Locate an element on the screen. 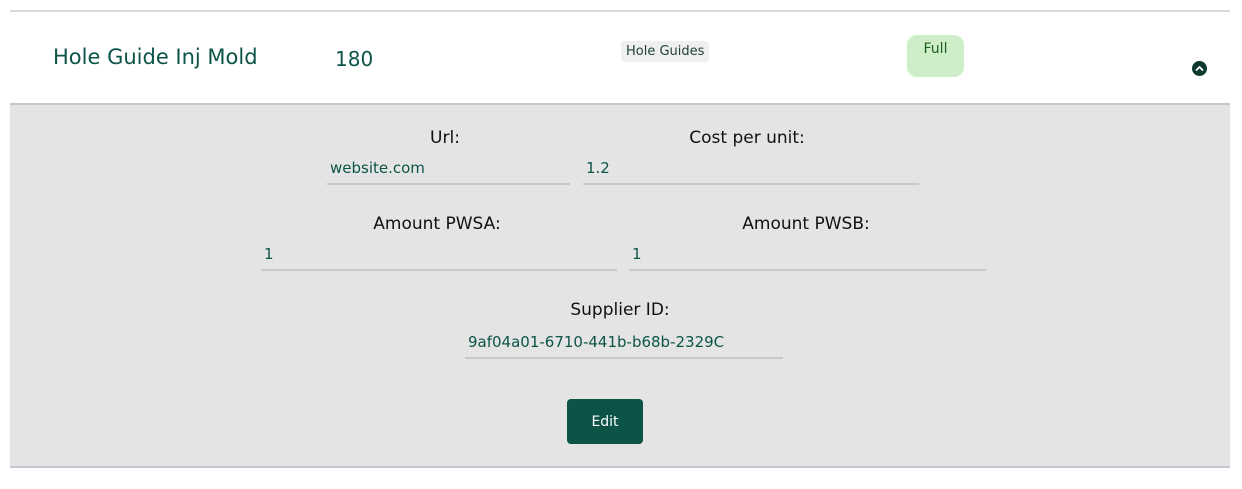  cost-per-unit-label: Cost per unit: is located at coordinates (747, 138).